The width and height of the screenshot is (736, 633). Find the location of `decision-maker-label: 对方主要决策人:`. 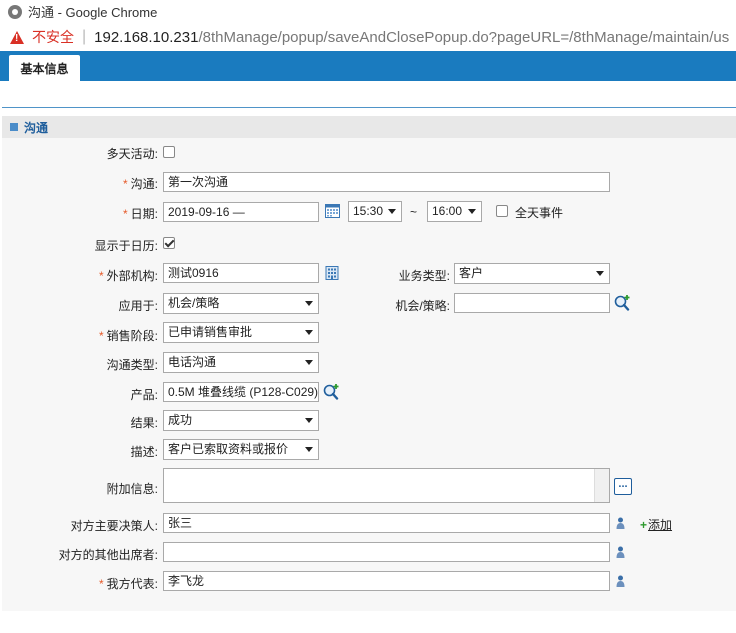

decision-maker-label: 对方主要决策人: is located at coordinates (114, 526).